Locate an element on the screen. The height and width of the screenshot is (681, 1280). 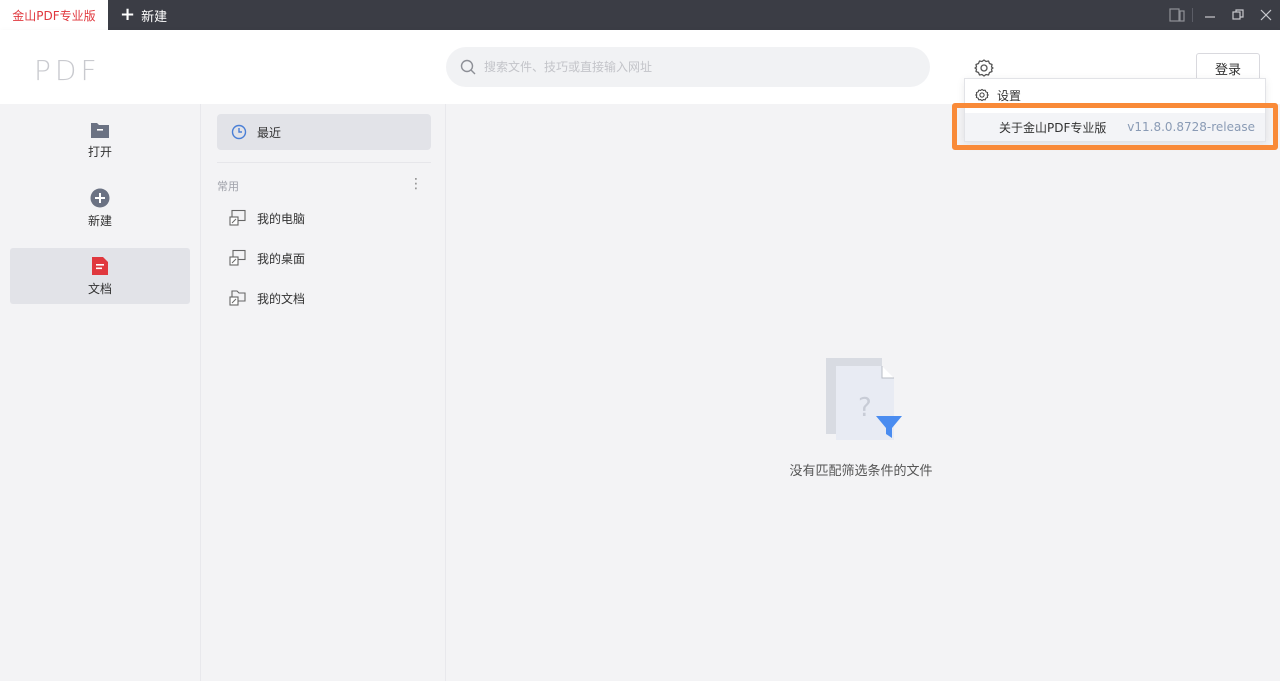
nav-new-label: 新建 is located at coordinates (99, 220).